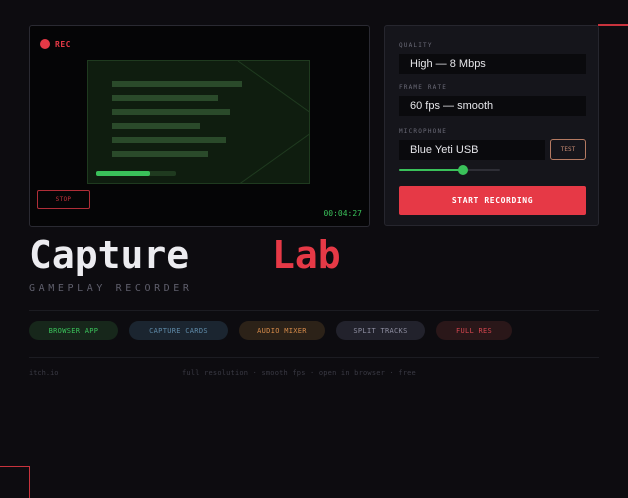  Describe the element at coordinates (416, 45) in the screenshot. I see `quality-label: QUALITY` at that location.